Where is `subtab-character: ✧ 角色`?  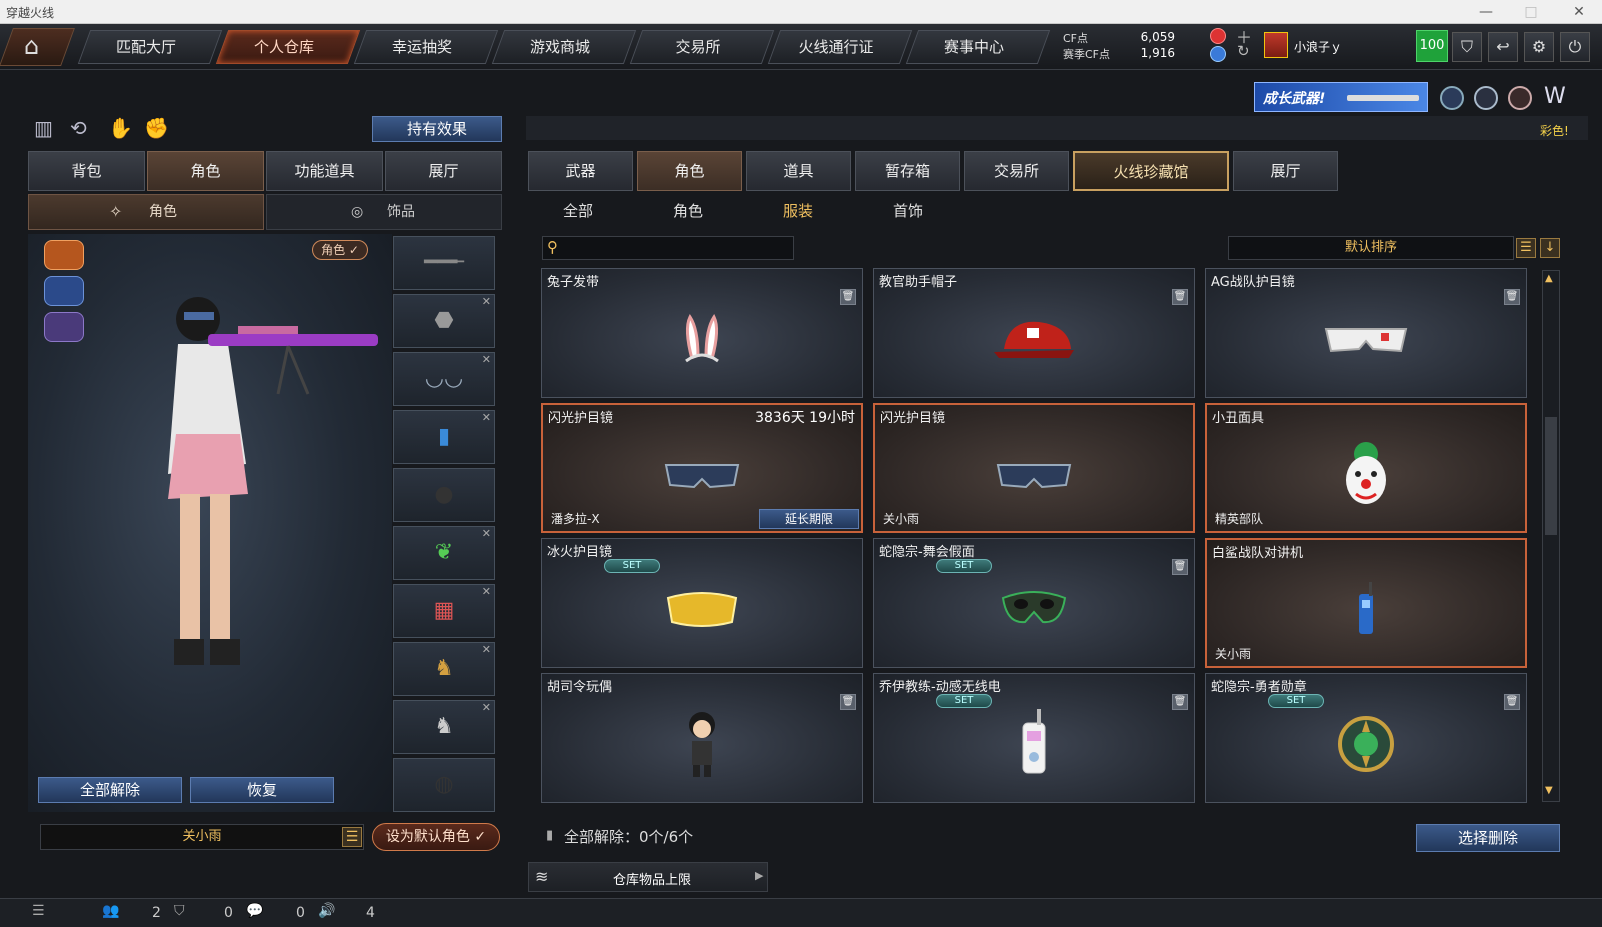
subtab-character: ✧ 角色 is located at coordinates (146, 212).